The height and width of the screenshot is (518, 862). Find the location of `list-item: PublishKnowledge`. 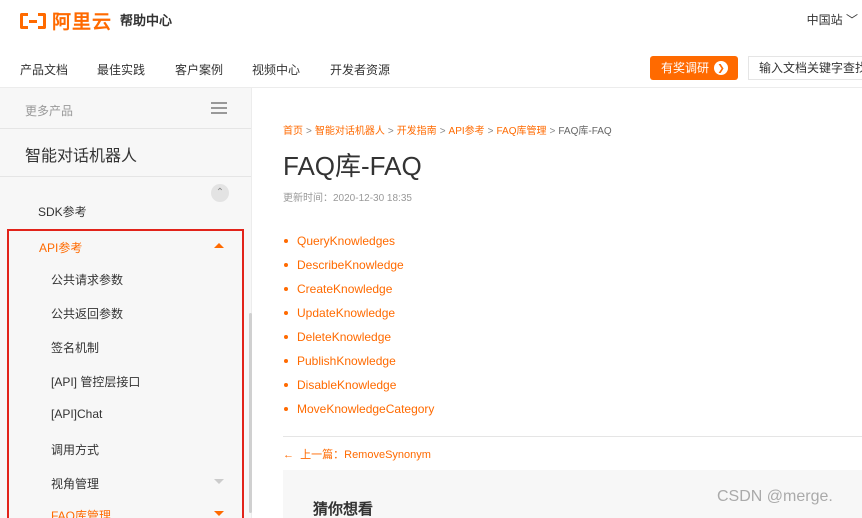

list-item: PublishKnowledge is located at coordinates (359, 361).